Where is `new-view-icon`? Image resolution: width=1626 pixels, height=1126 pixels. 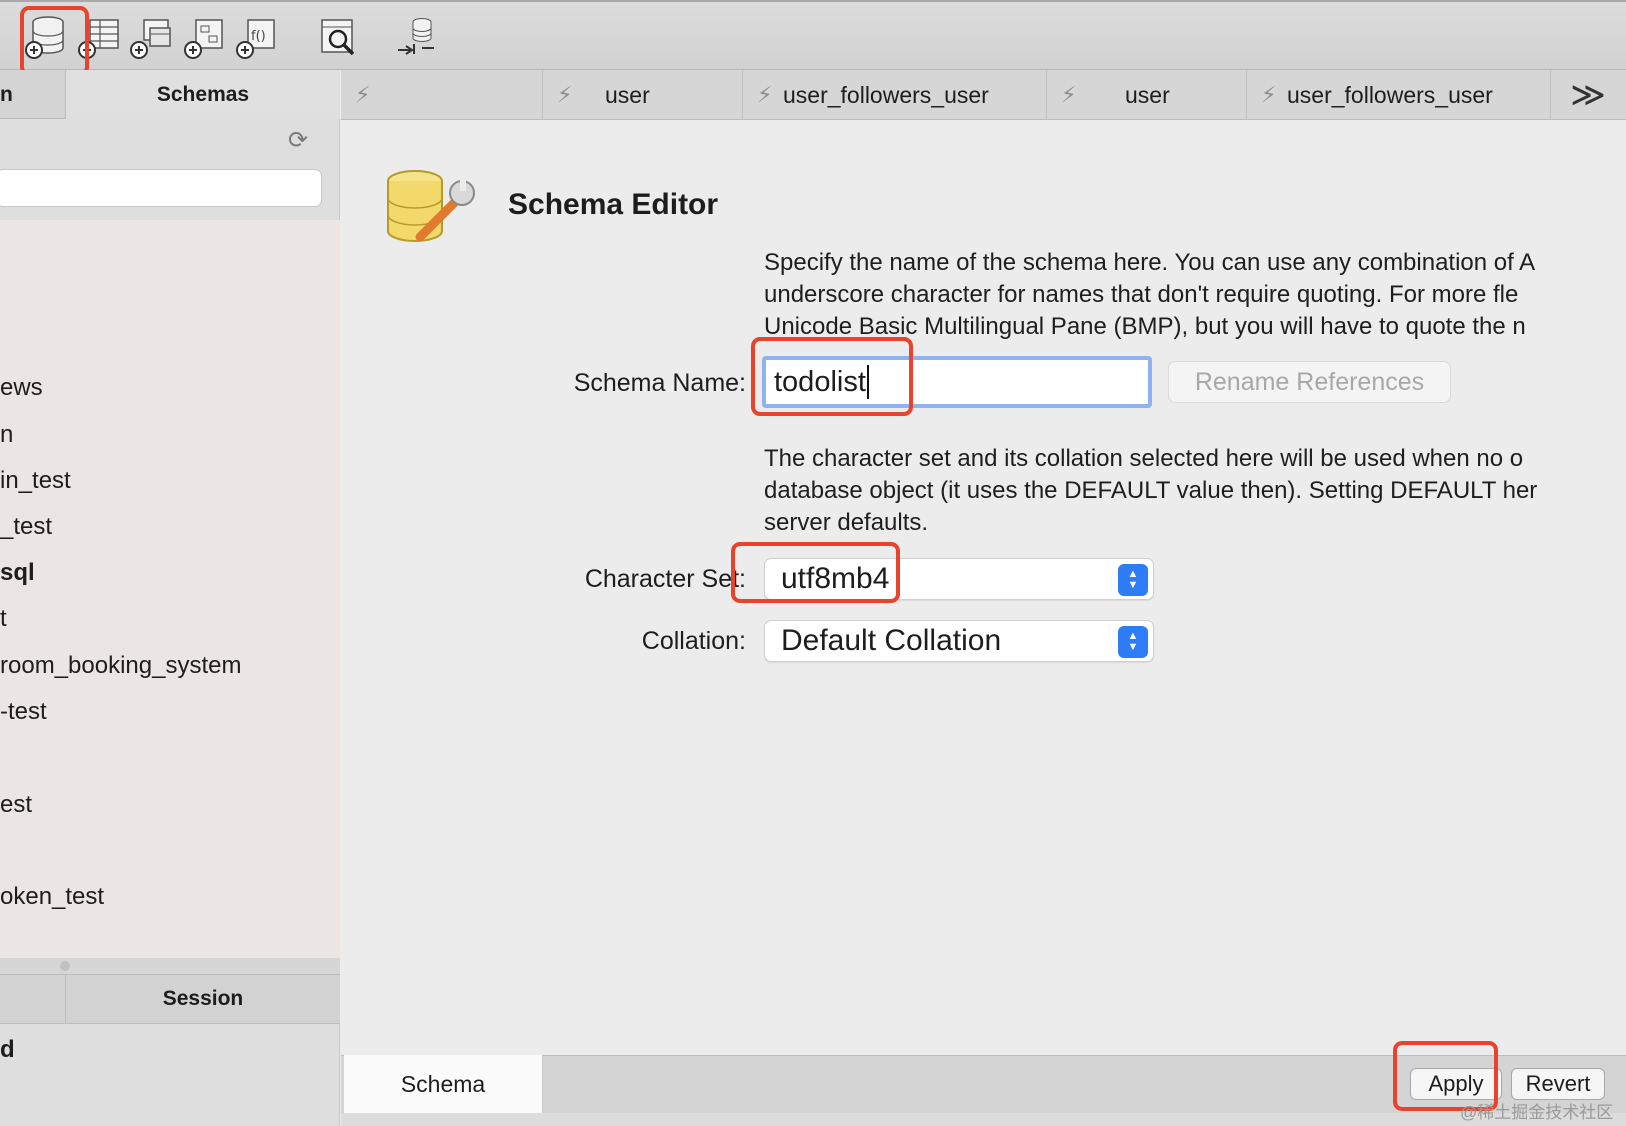 new-view-icon is located at coordinates (151, 37).